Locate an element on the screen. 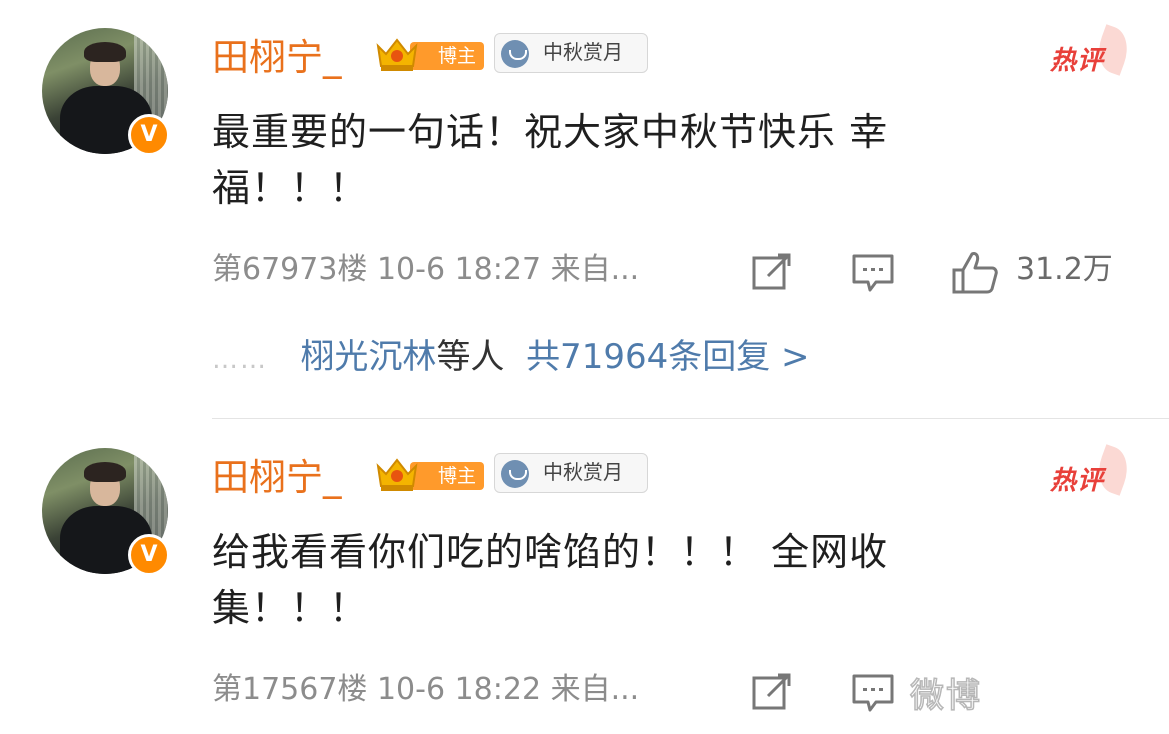 This screenshot has width=1169, height=734. like-count: 31.2万 is located at coordinates (1064, 269).